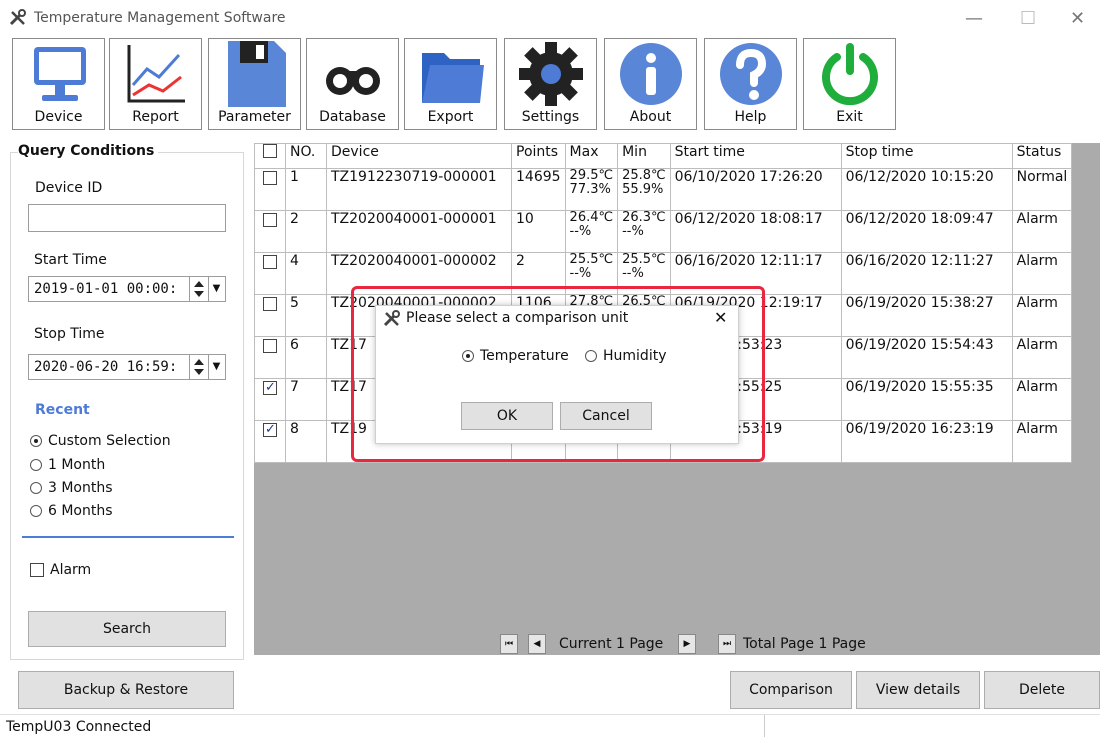 The image size is (1100, 737). I want to click on alarm-checkbox: Alarm, so click(60, 570).